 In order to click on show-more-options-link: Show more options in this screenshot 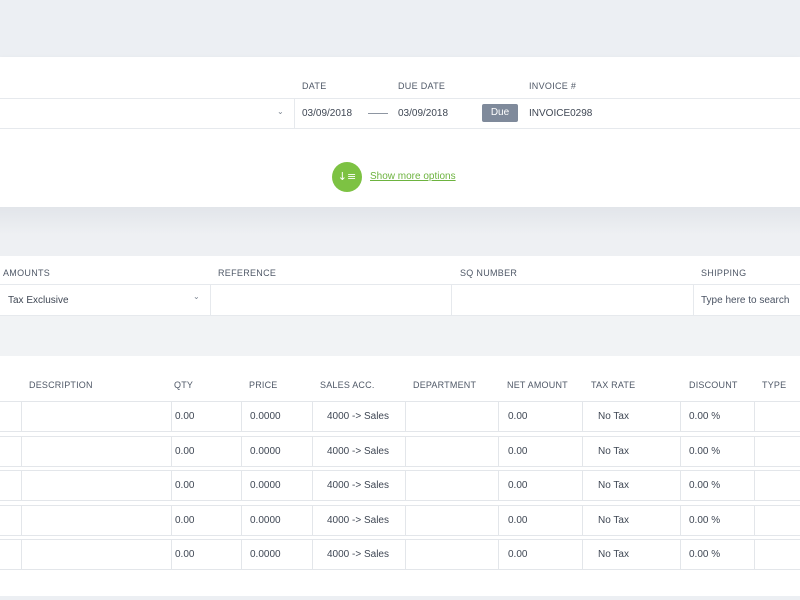, I will do `click(413, 176)`.